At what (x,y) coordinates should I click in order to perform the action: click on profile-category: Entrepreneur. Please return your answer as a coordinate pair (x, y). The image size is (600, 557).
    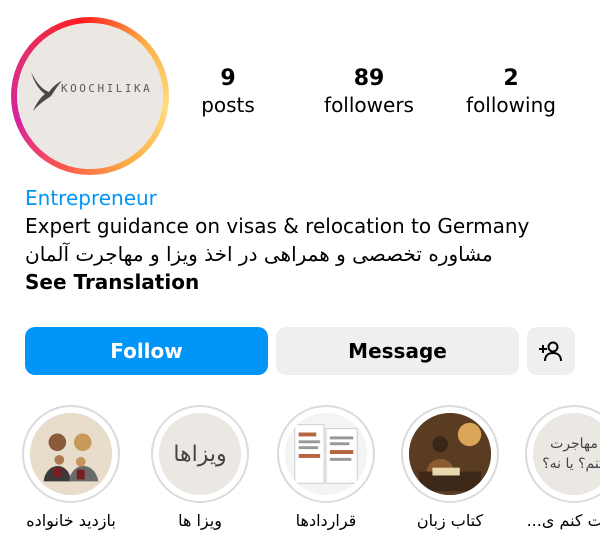
    Looking at the image, I should click on (307, 198).